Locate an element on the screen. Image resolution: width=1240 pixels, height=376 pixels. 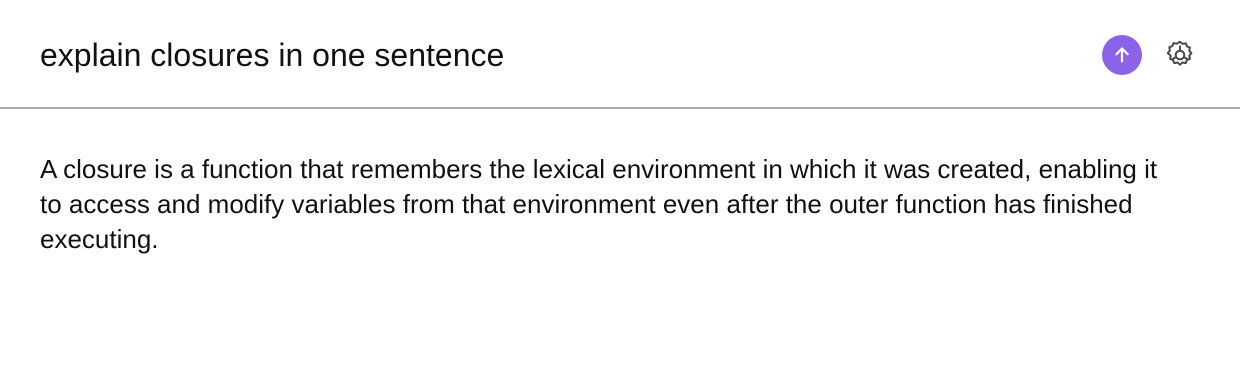
send-button is located at coordinates (1122, 55).